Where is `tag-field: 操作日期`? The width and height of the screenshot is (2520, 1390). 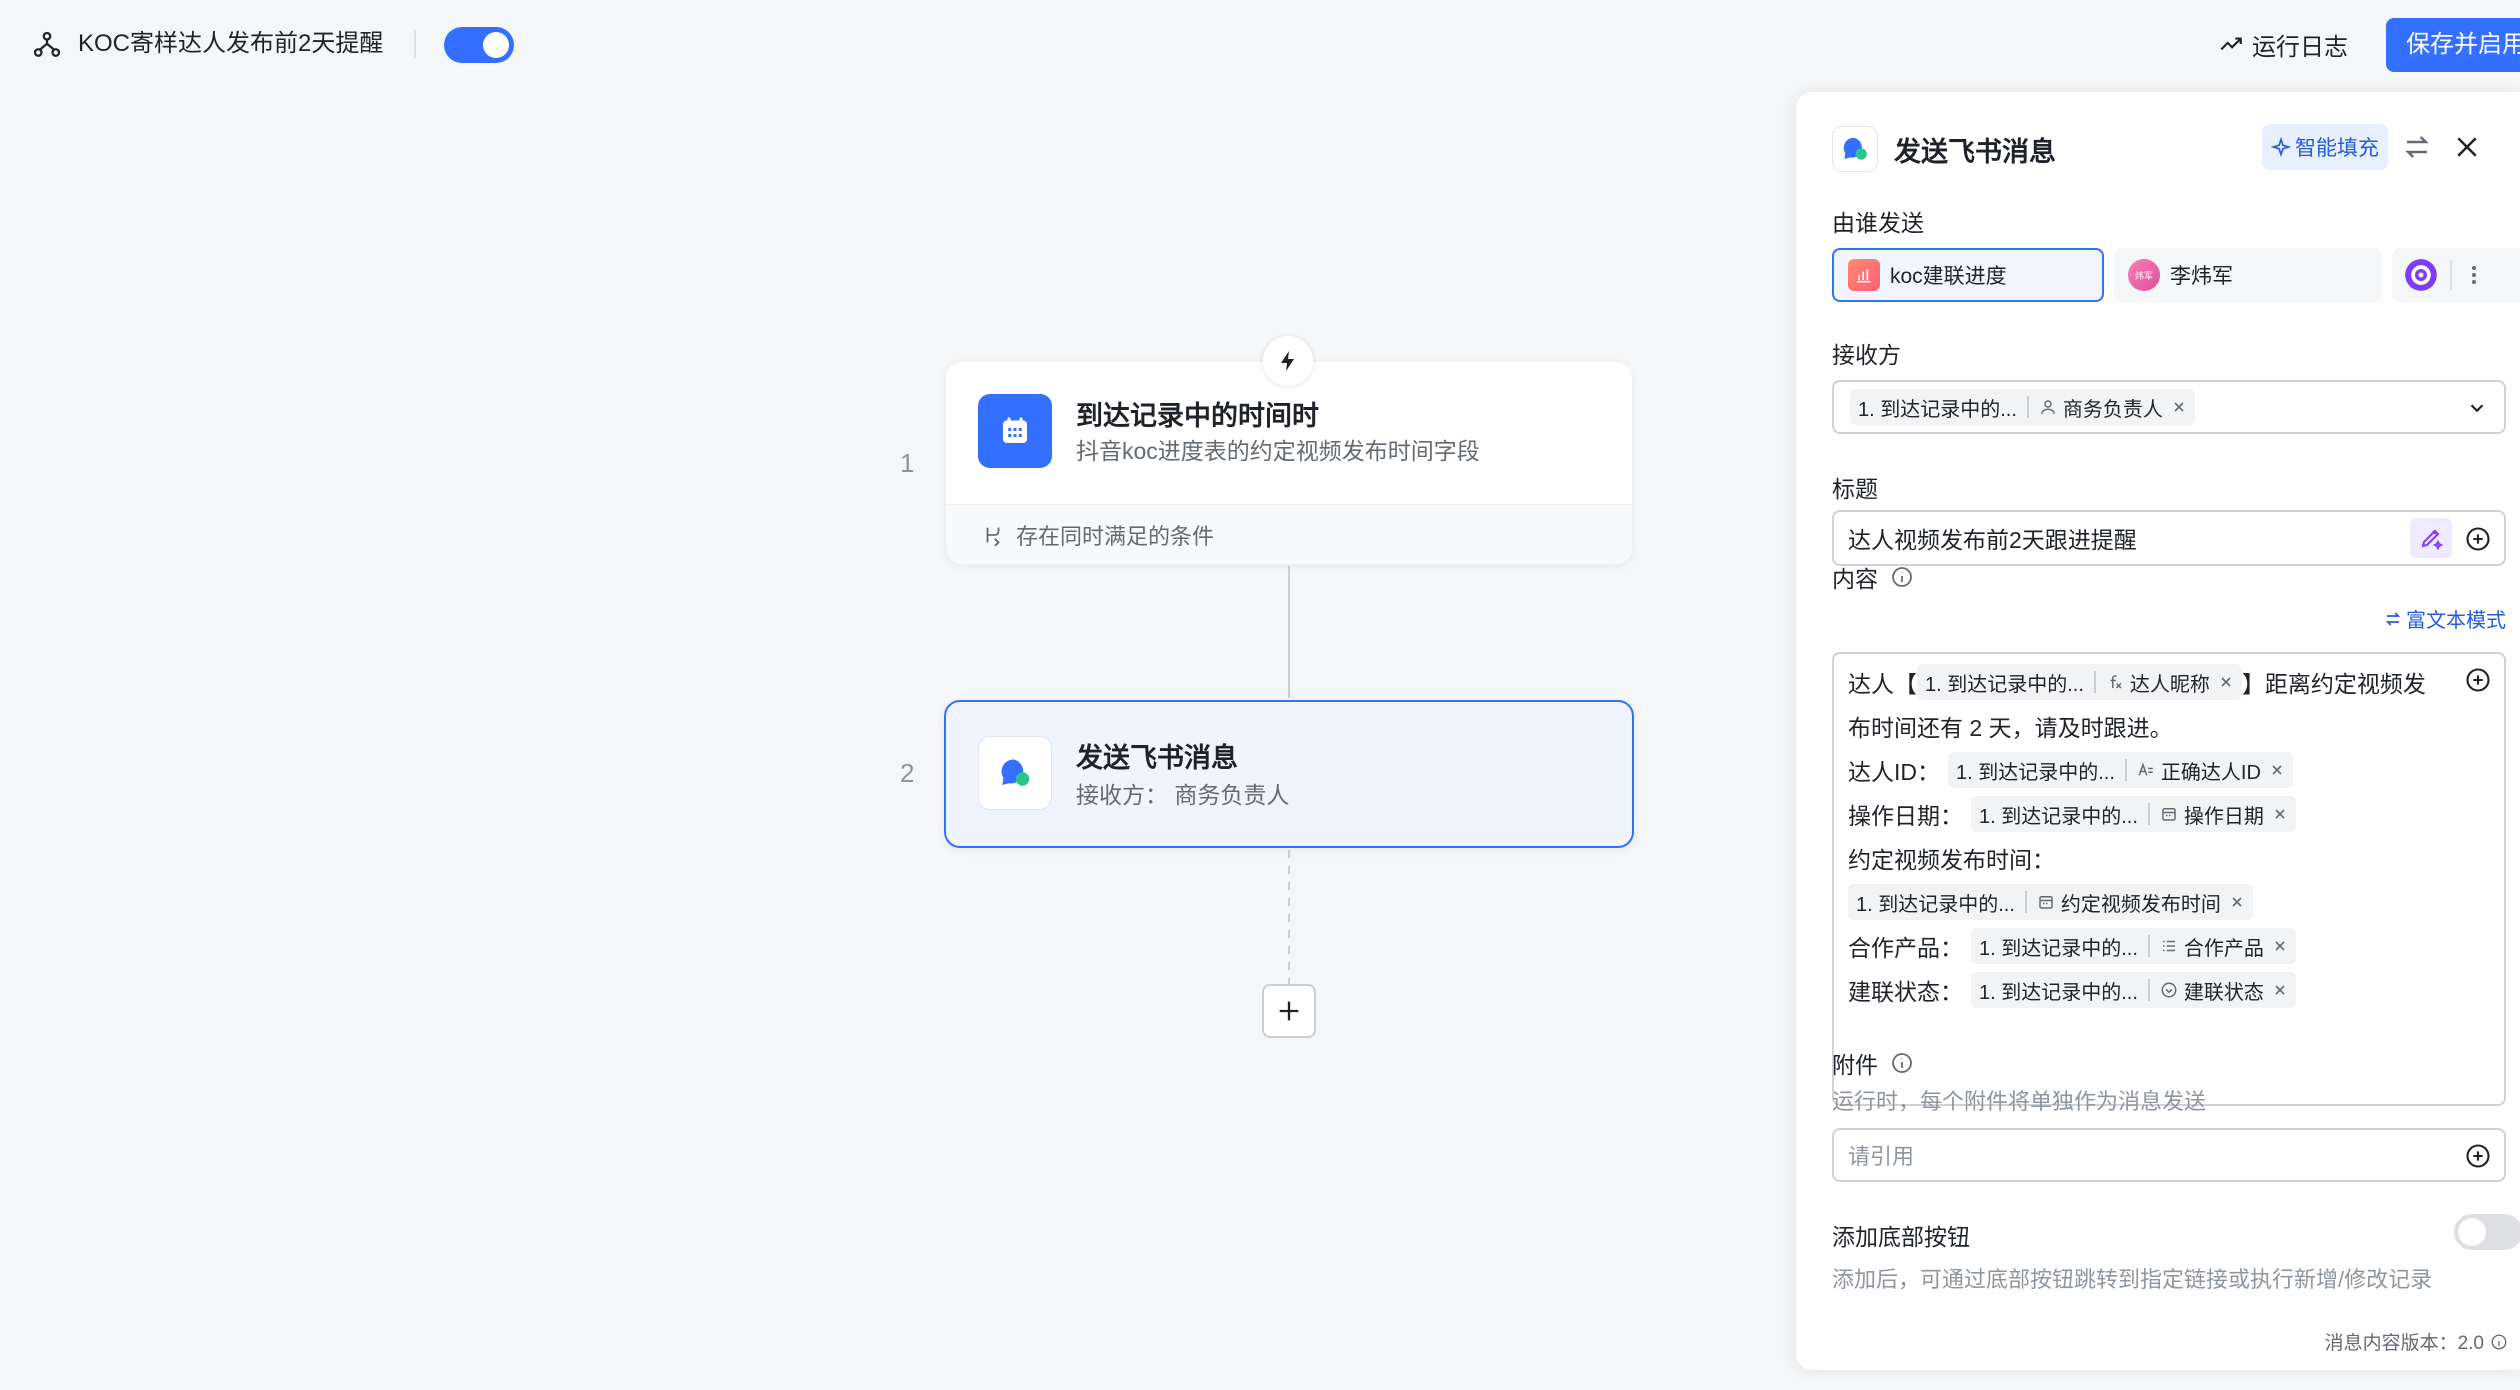 tag-field: 操作日期 is located at coordinates (2223, 816).